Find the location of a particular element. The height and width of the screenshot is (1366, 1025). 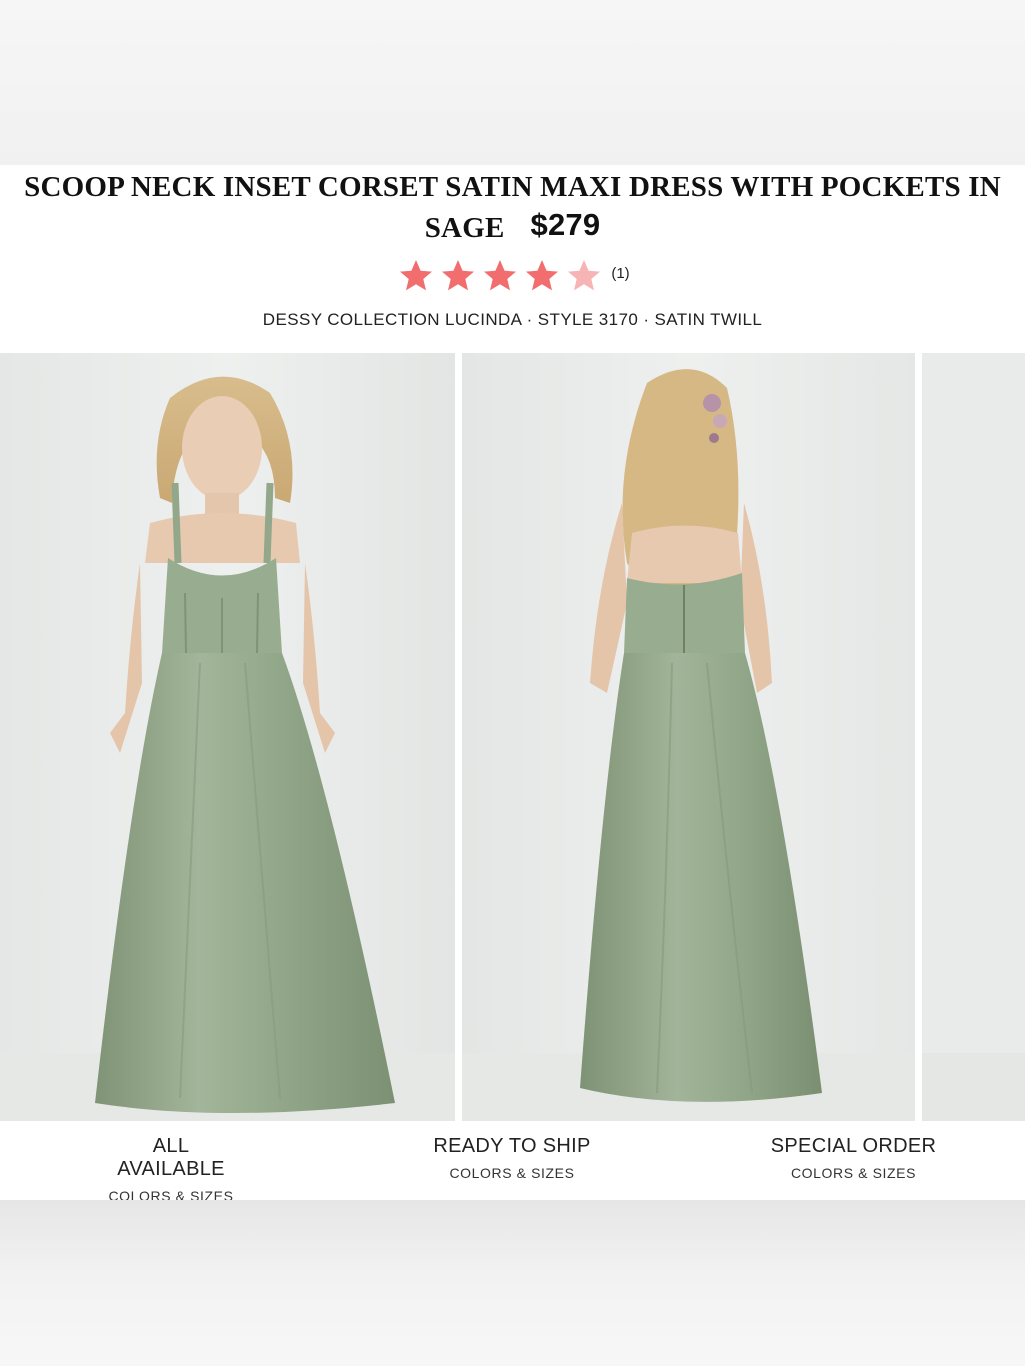

tab-ready-to-ship: READY TO SHIP COLORS & SIZES is located at coordinates (512, 1158).